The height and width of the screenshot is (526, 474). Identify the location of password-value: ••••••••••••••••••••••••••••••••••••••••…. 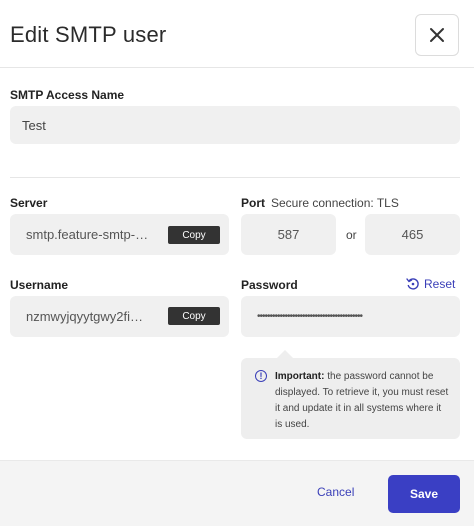
(310, 316).